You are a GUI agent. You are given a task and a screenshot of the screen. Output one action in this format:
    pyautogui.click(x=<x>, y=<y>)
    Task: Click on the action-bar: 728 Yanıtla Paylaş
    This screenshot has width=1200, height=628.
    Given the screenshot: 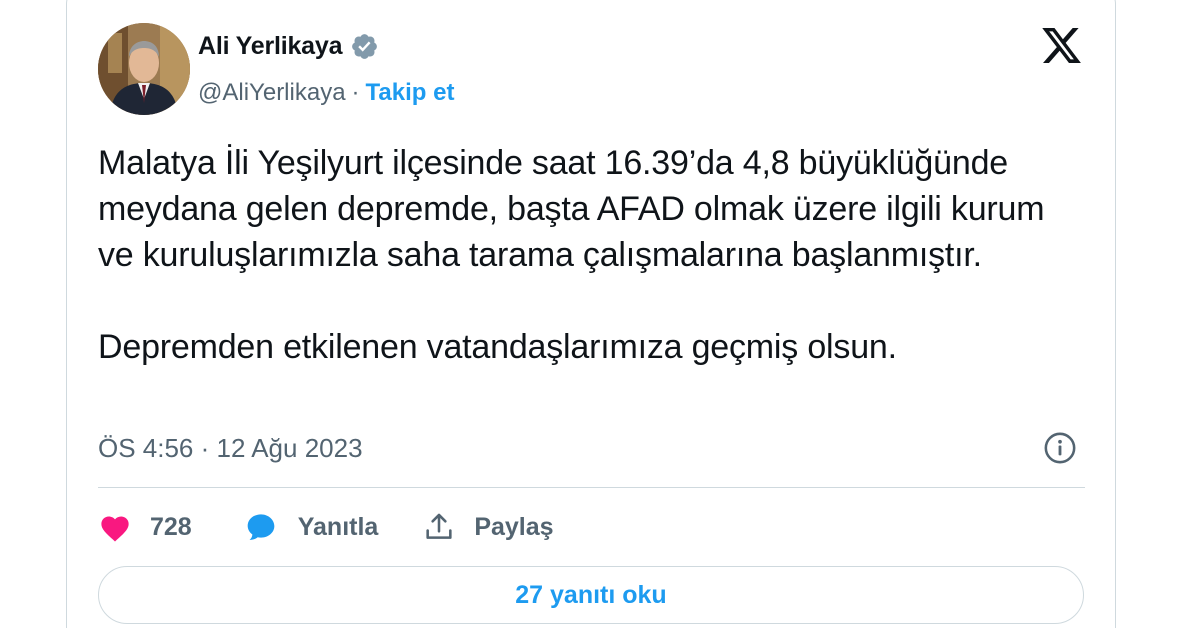 What is the action you would take?
    pyautogui.click(x=326, y=527)
    